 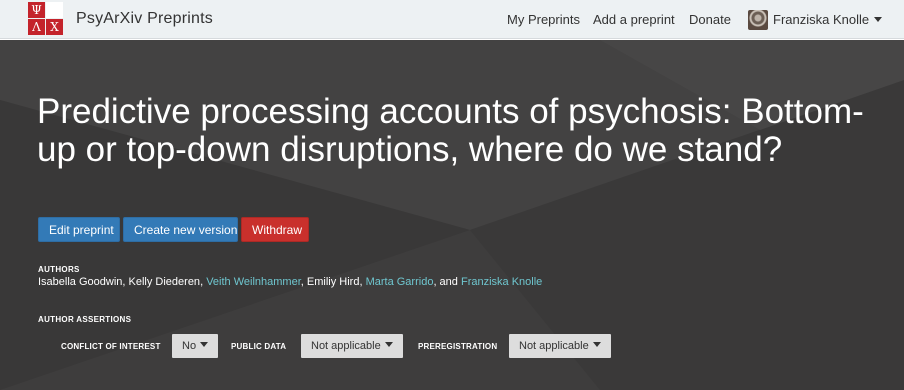 What do you see at coordinates (36, 27) in the screenshot?
I see `logo-lambda-cell: Λ` at bounding box center [36, 27].